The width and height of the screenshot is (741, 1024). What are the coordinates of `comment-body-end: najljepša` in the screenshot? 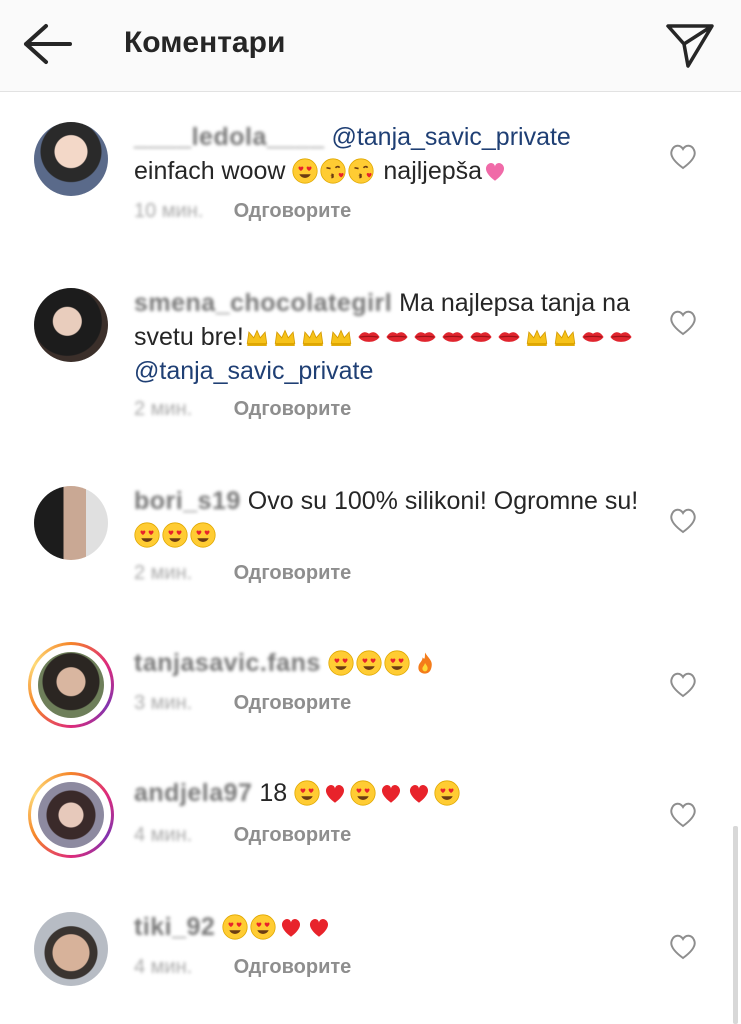 It's located at (433, 171).